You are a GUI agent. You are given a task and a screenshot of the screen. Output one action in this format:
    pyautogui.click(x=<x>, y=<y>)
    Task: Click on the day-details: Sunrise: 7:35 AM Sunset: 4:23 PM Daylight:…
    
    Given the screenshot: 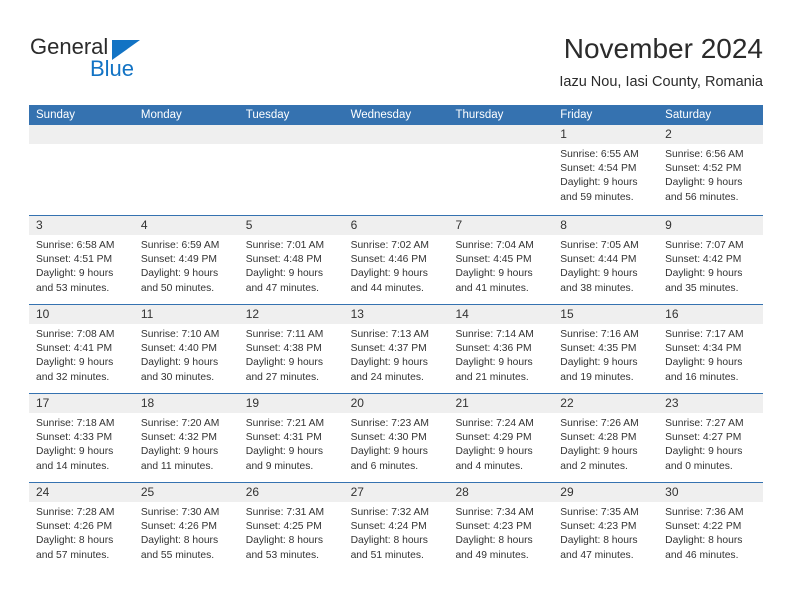 What is the action you would take?
    pyautogui.click(x=605, y=532)
    